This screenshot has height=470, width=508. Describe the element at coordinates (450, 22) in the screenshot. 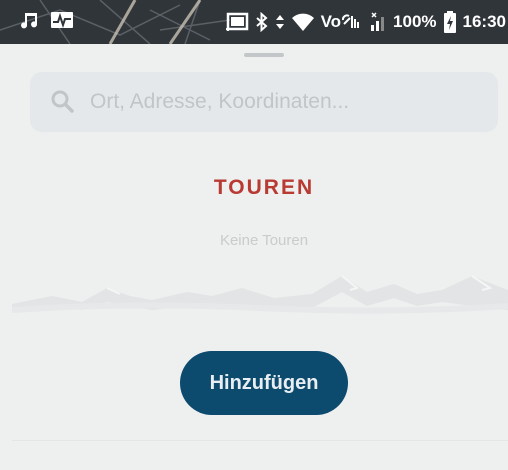

I see `battery-charging-icon` at that location.